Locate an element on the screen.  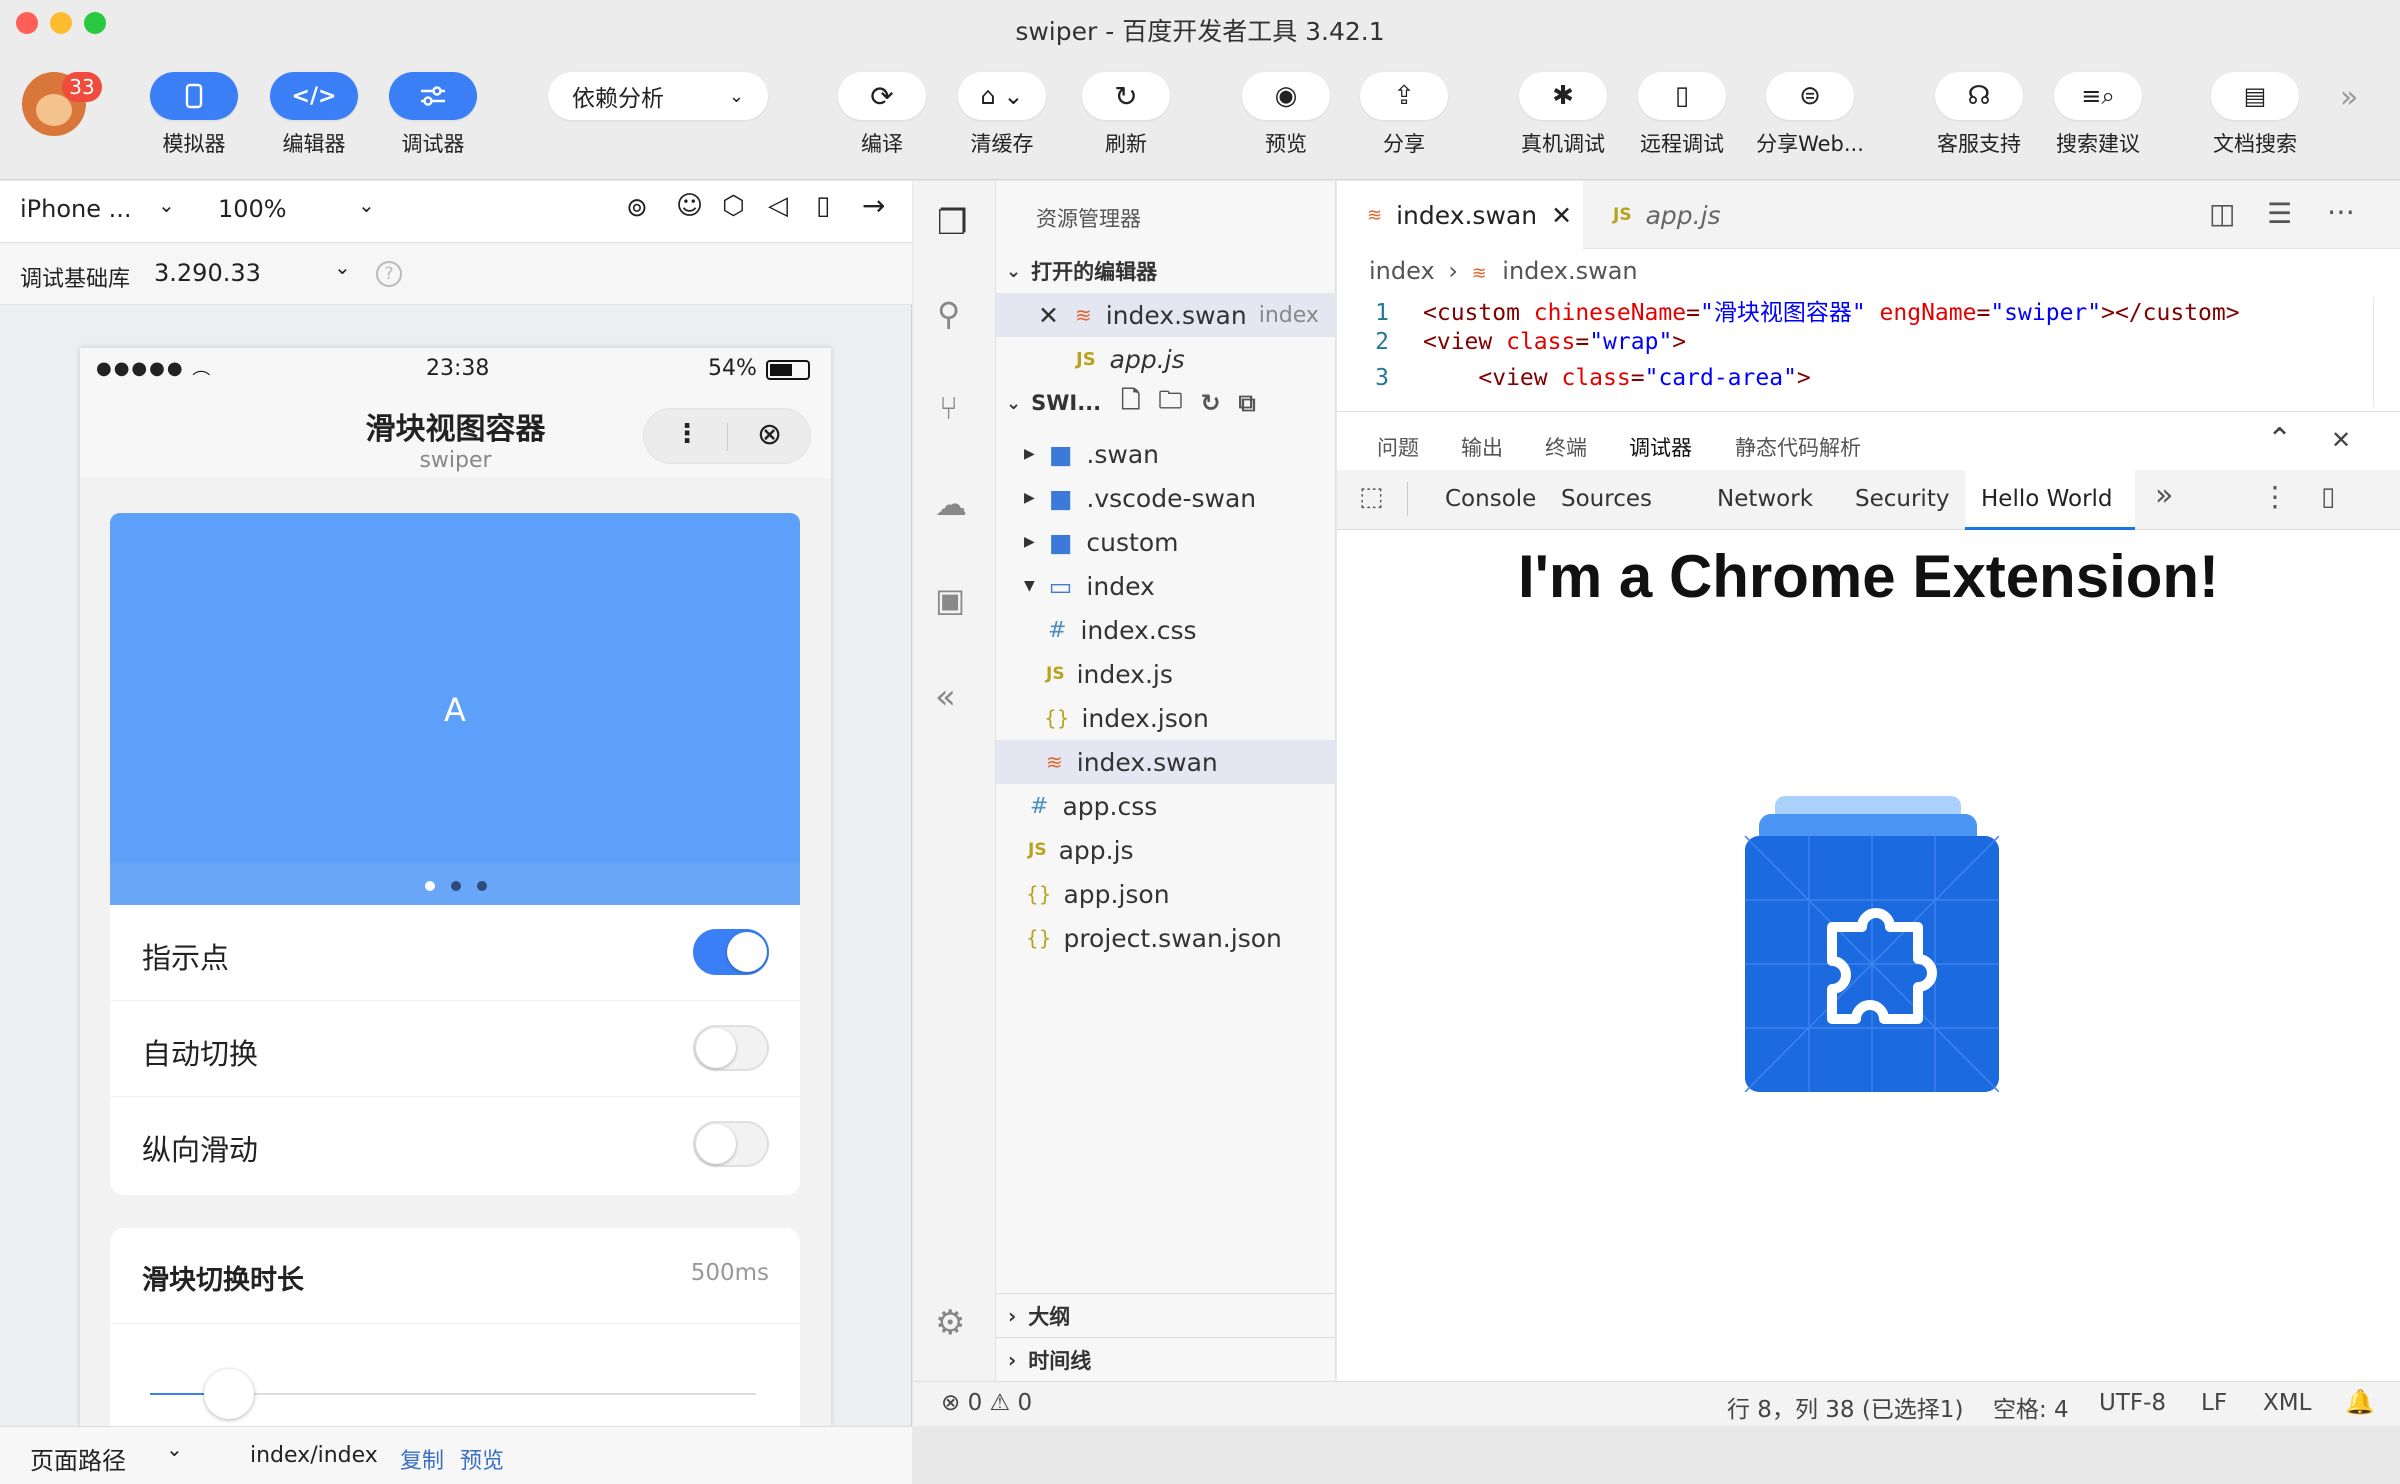
open-editor-item: ✕ ≋ index.swan index is located at coordinates (1166, 315).